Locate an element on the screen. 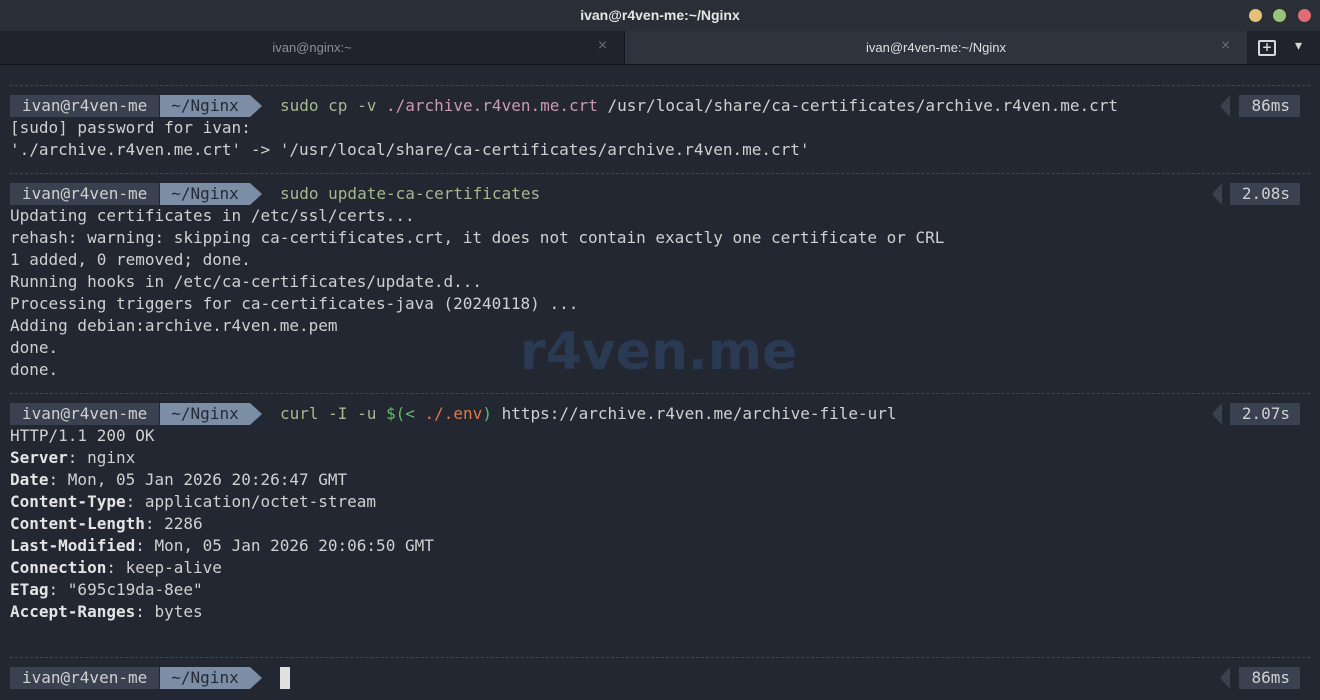 This screenshot has height=700, width=1320. title-bar: ivan@r4ven-me:~/Nginx is located at coordinates (660, 15).